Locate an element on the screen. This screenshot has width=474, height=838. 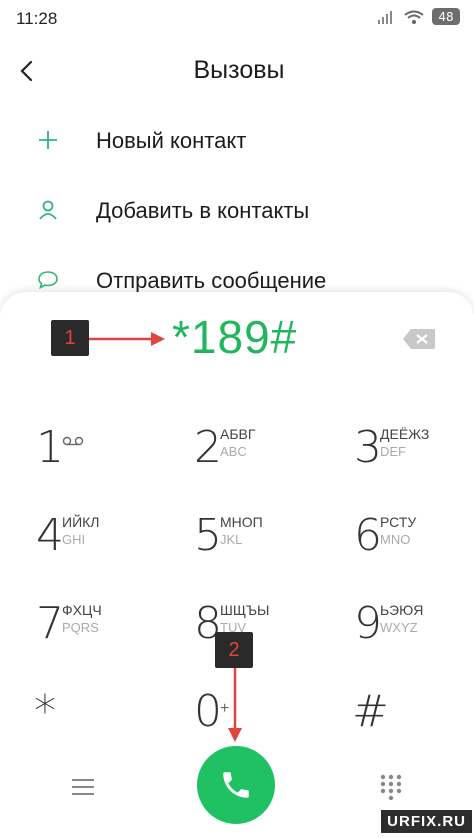
status-icons: 48 is located at coordinates (419, 16).